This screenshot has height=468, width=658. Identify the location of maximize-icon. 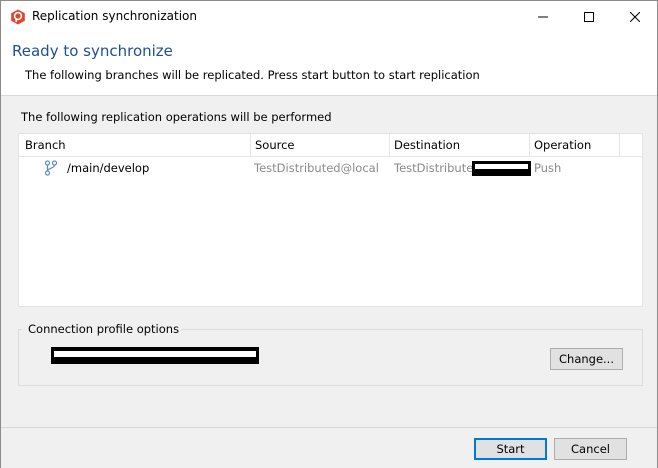
(589, 16).